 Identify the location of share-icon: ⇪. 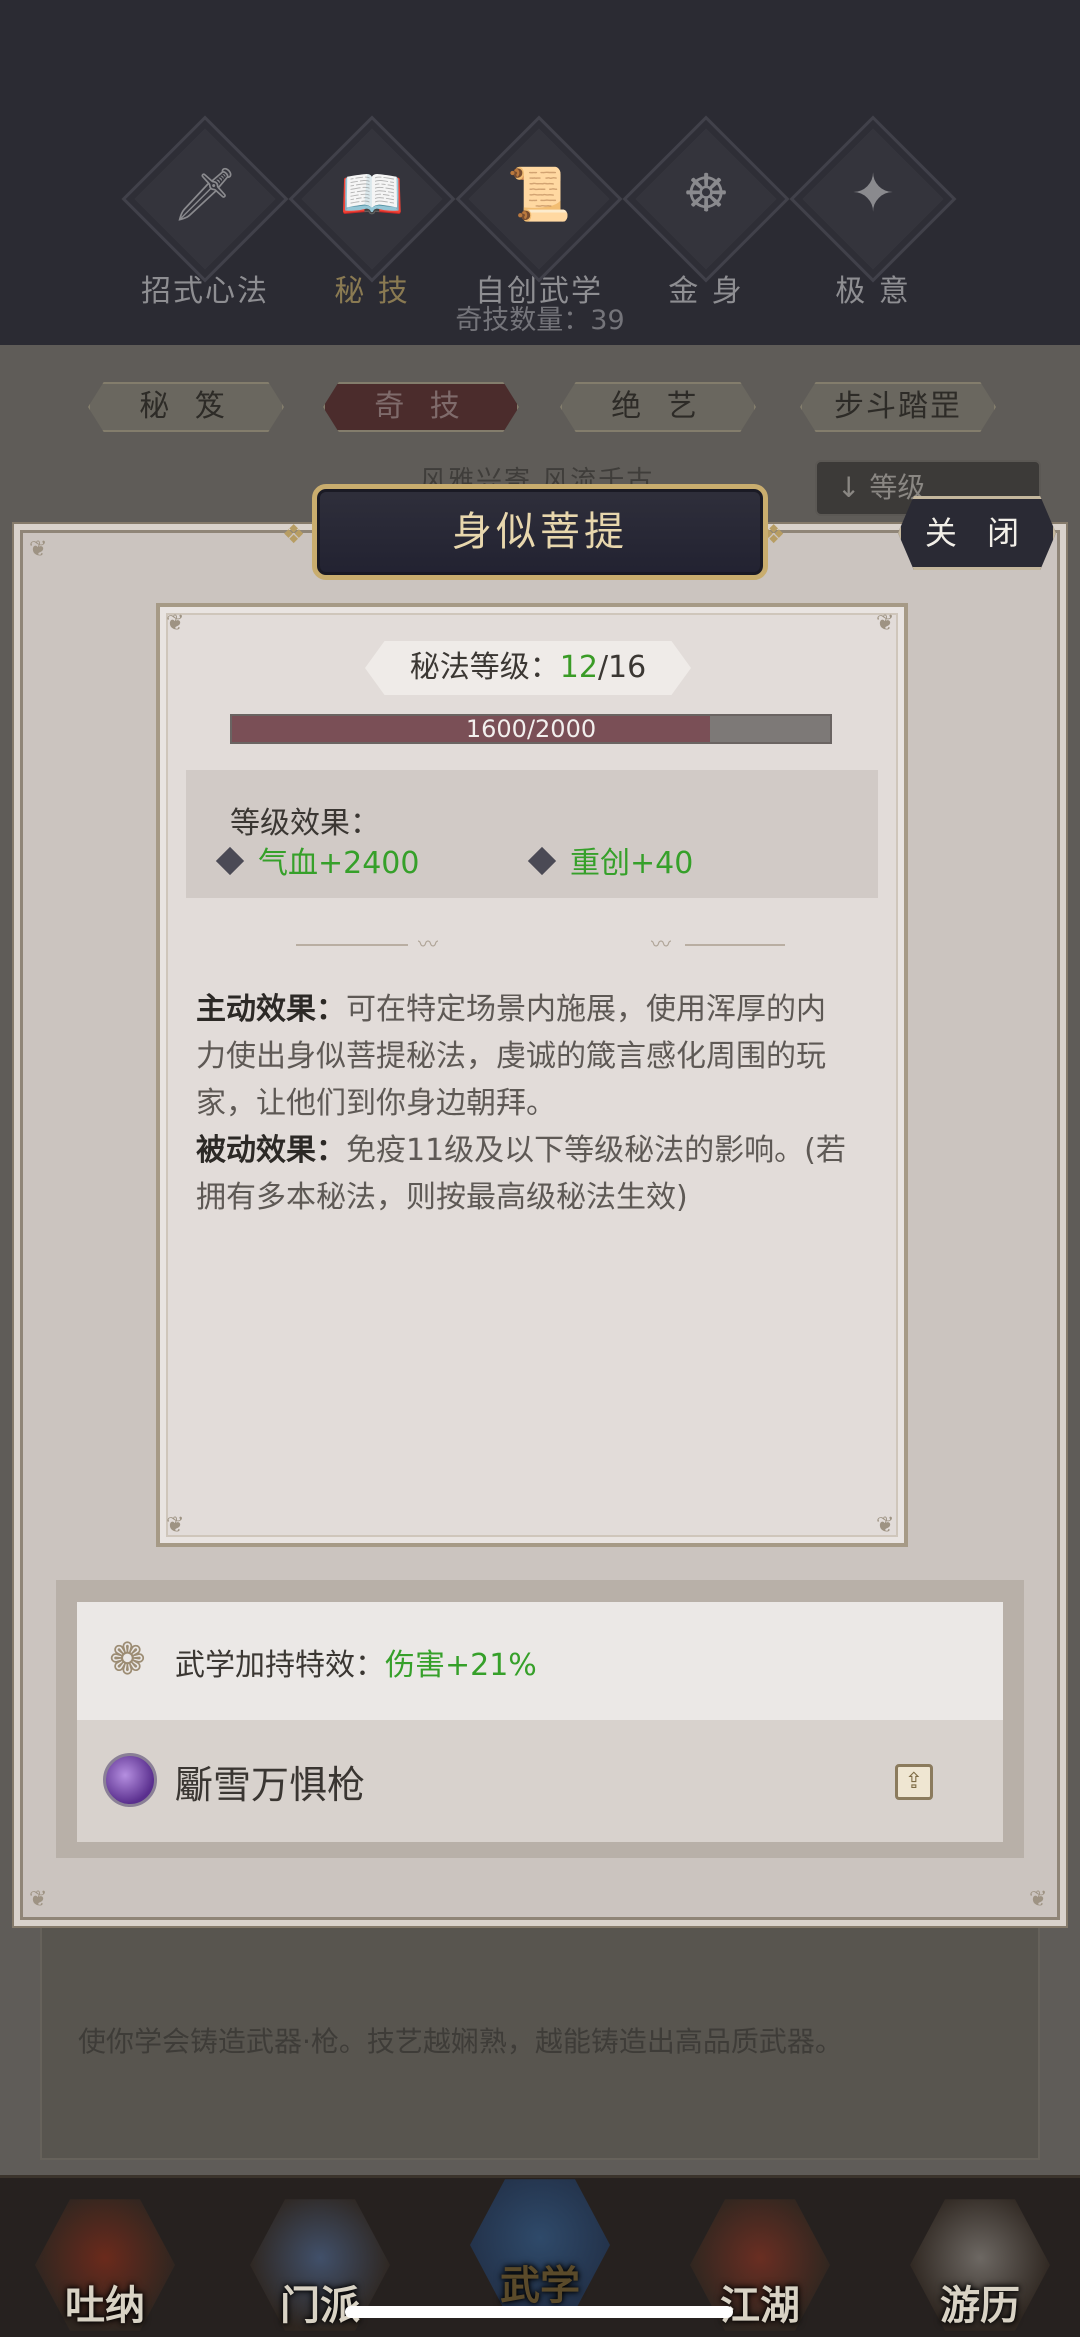
(914, 1782).